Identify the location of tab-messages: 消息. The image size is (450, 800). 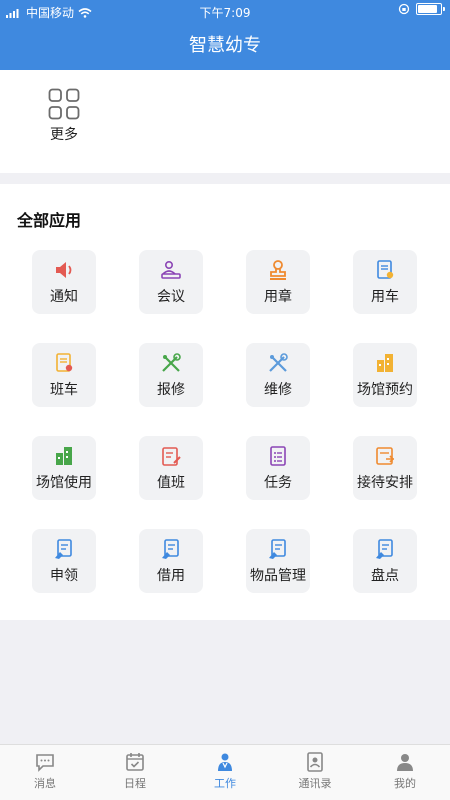
(45, 772).